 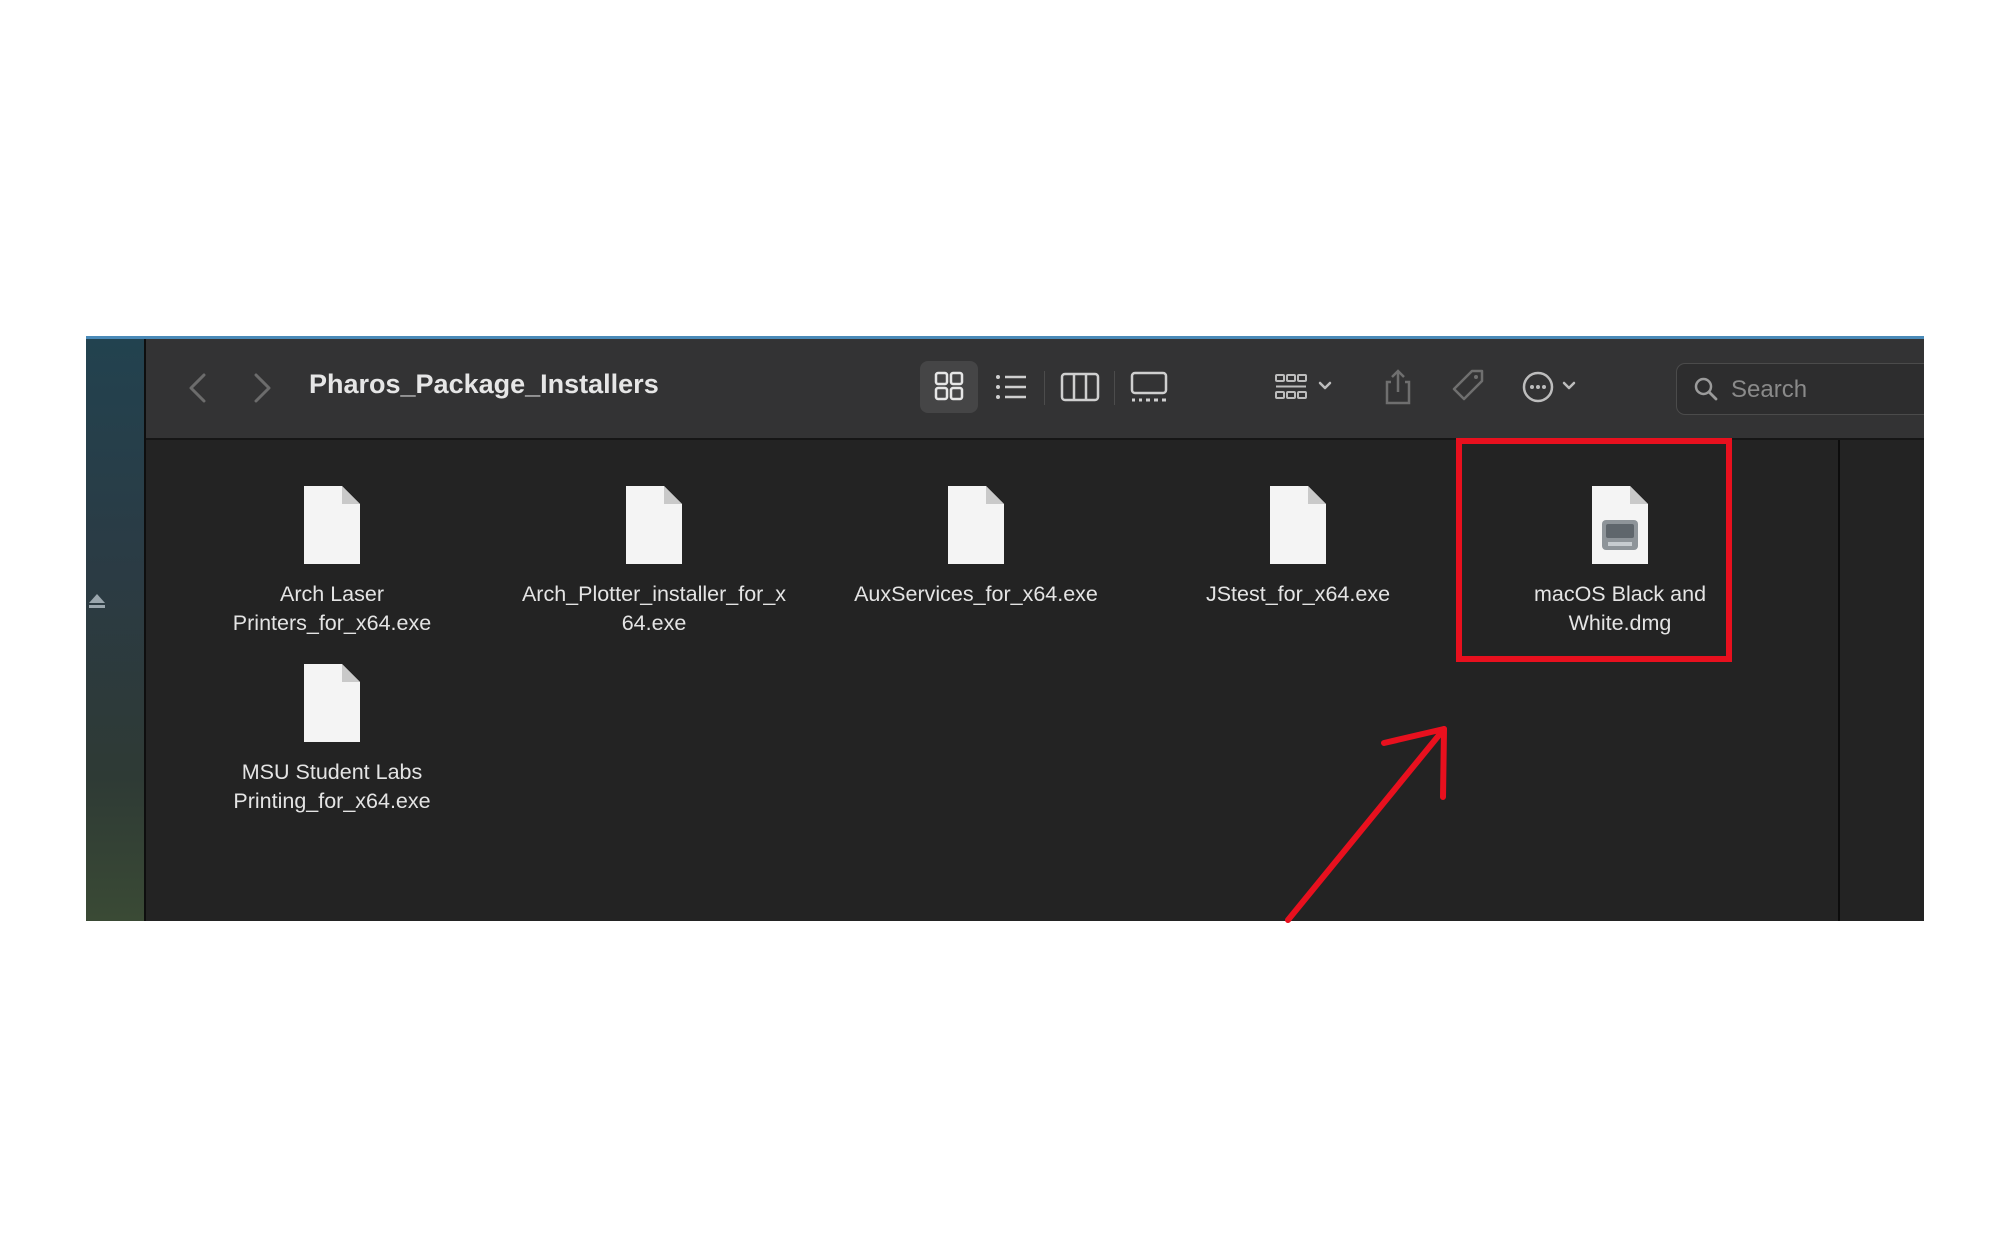 What do you see at coordinates (1826, 390) in the screenshot?
I see `search-input` at bounding box center [1826, 390].